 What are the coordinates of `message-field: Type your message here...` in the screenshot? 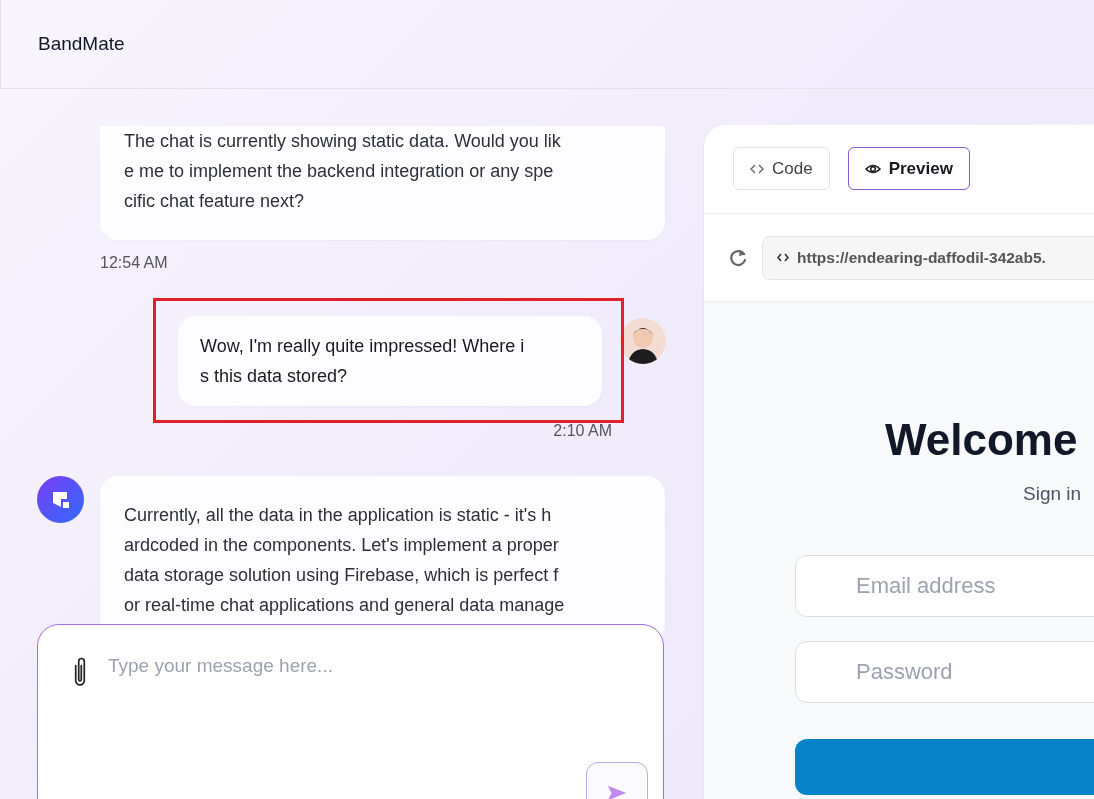 It's located at (348, 675).